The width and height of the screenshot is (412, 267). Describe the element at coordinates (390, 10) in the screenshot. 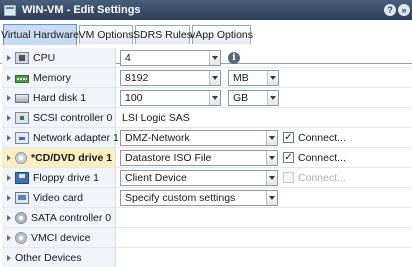

I see `help-icon: ?` at that location.